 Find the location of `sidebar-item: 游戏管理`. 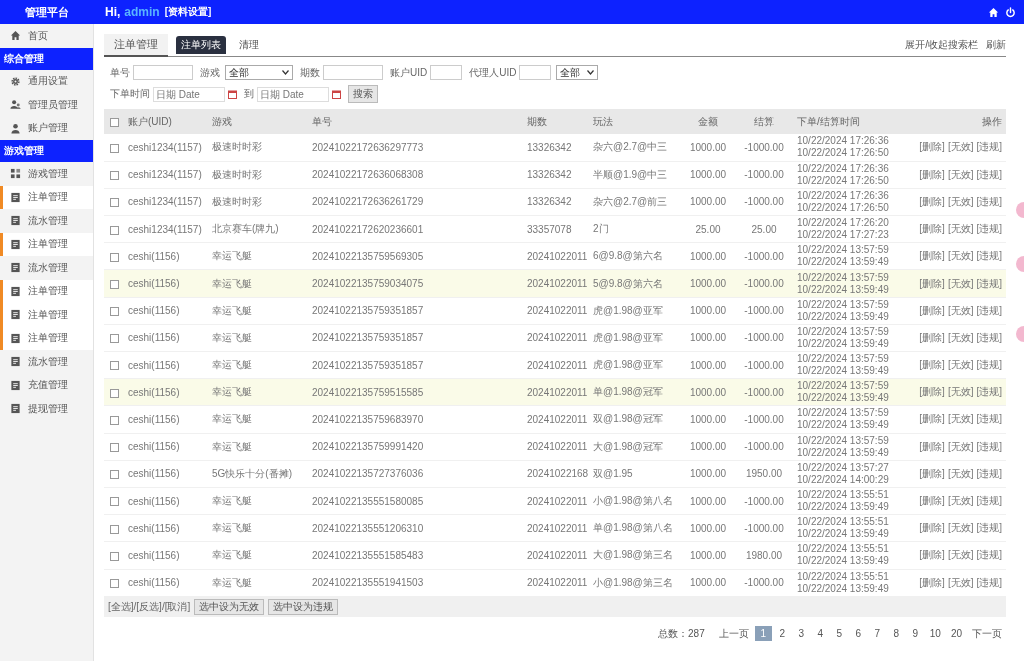

sidebar-item: 游戏管理 is located at coordinates (46, 174).